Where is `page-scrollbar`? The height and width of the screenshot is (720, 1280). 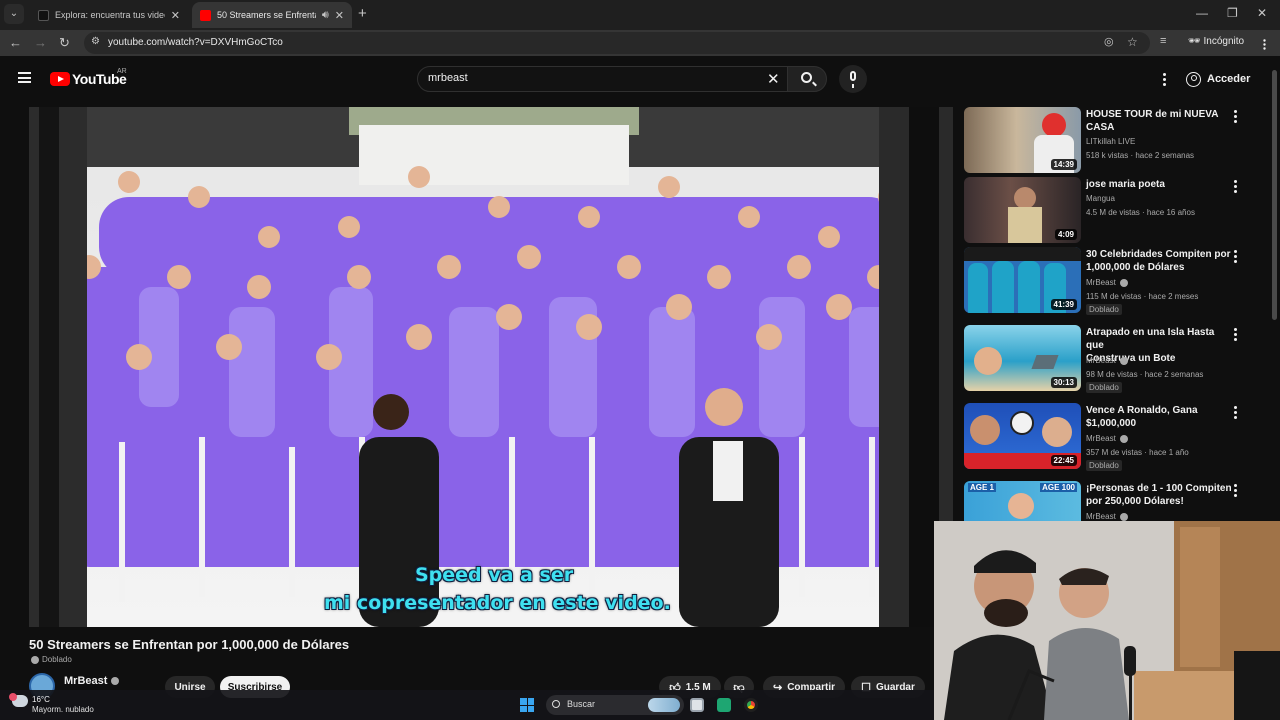
page-scrollbar is located at coordinates (1274, 195).